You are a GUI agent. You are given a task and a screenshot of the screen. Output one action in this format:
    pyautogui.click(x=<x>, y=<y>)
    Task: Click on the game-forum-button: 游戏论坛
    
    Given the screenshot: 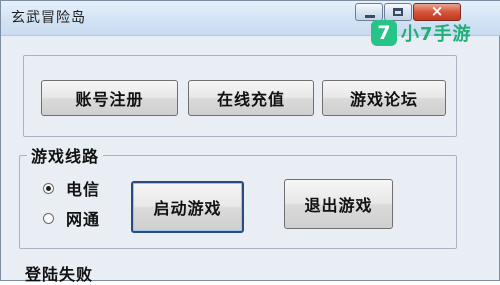 What is the action you would take?
    pyautogui.click(x=384, y=98)
    